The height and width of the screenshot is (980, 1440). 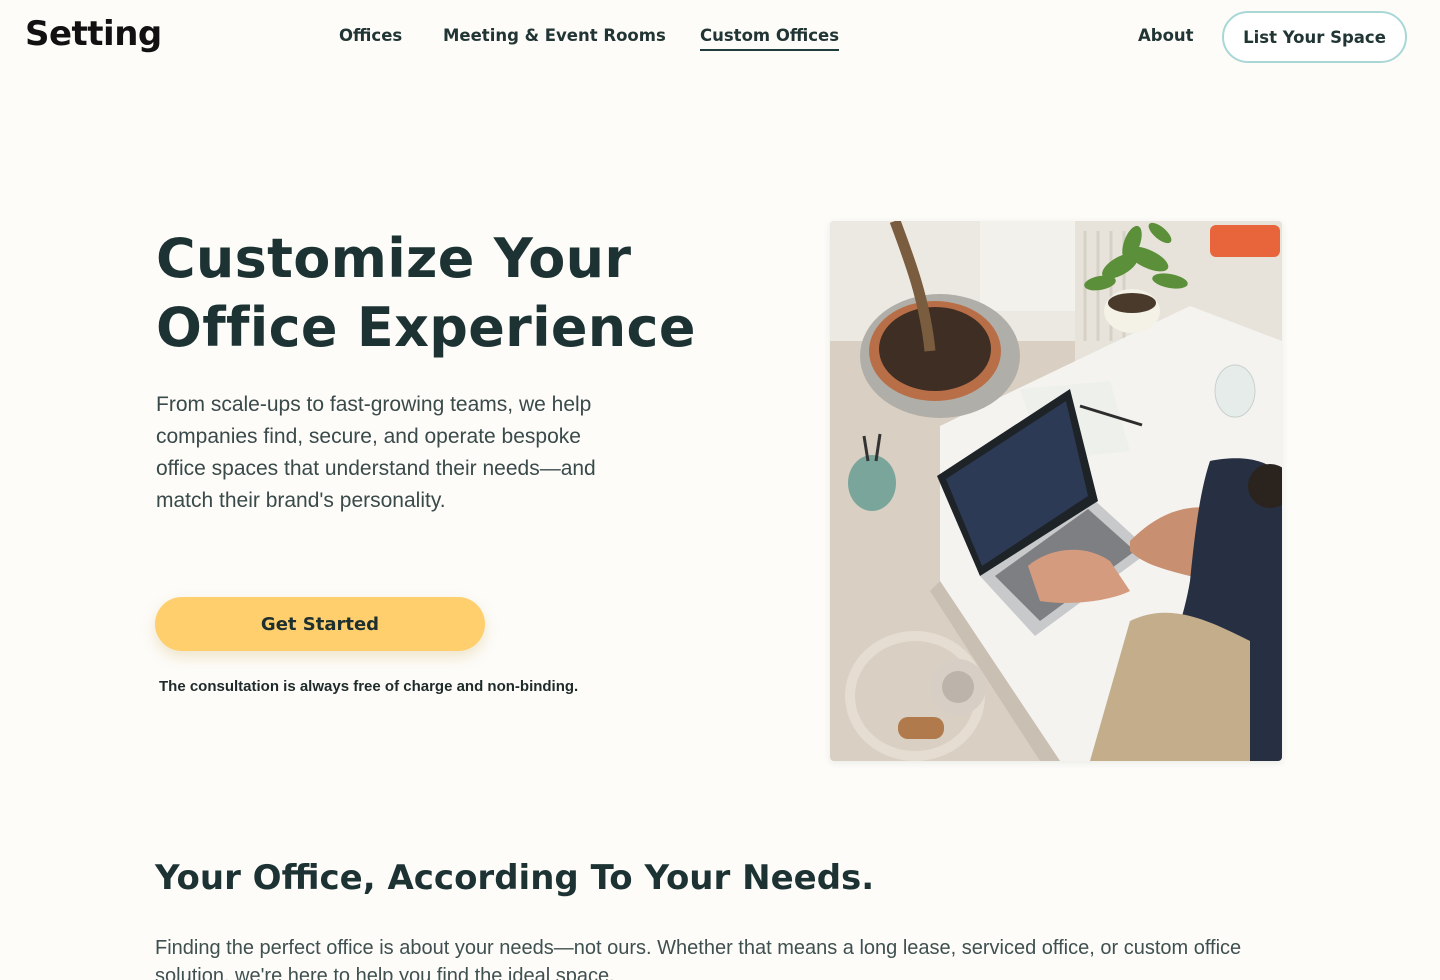 What do you see at coordinates (554, 35) in the screenshot?
I see `nav-meeting-event-rooms: Meeting & Event Rooms` at bounding box center [554, 35].